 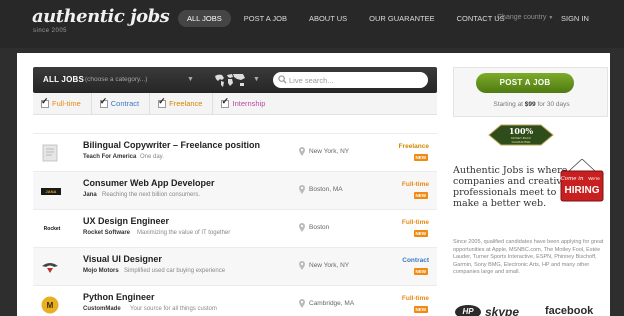 What do you see at coordinates (204, 18) in the screenshot?
I see `nav-all-jobs: ALL JOBS` at bounding box center [204, 18].